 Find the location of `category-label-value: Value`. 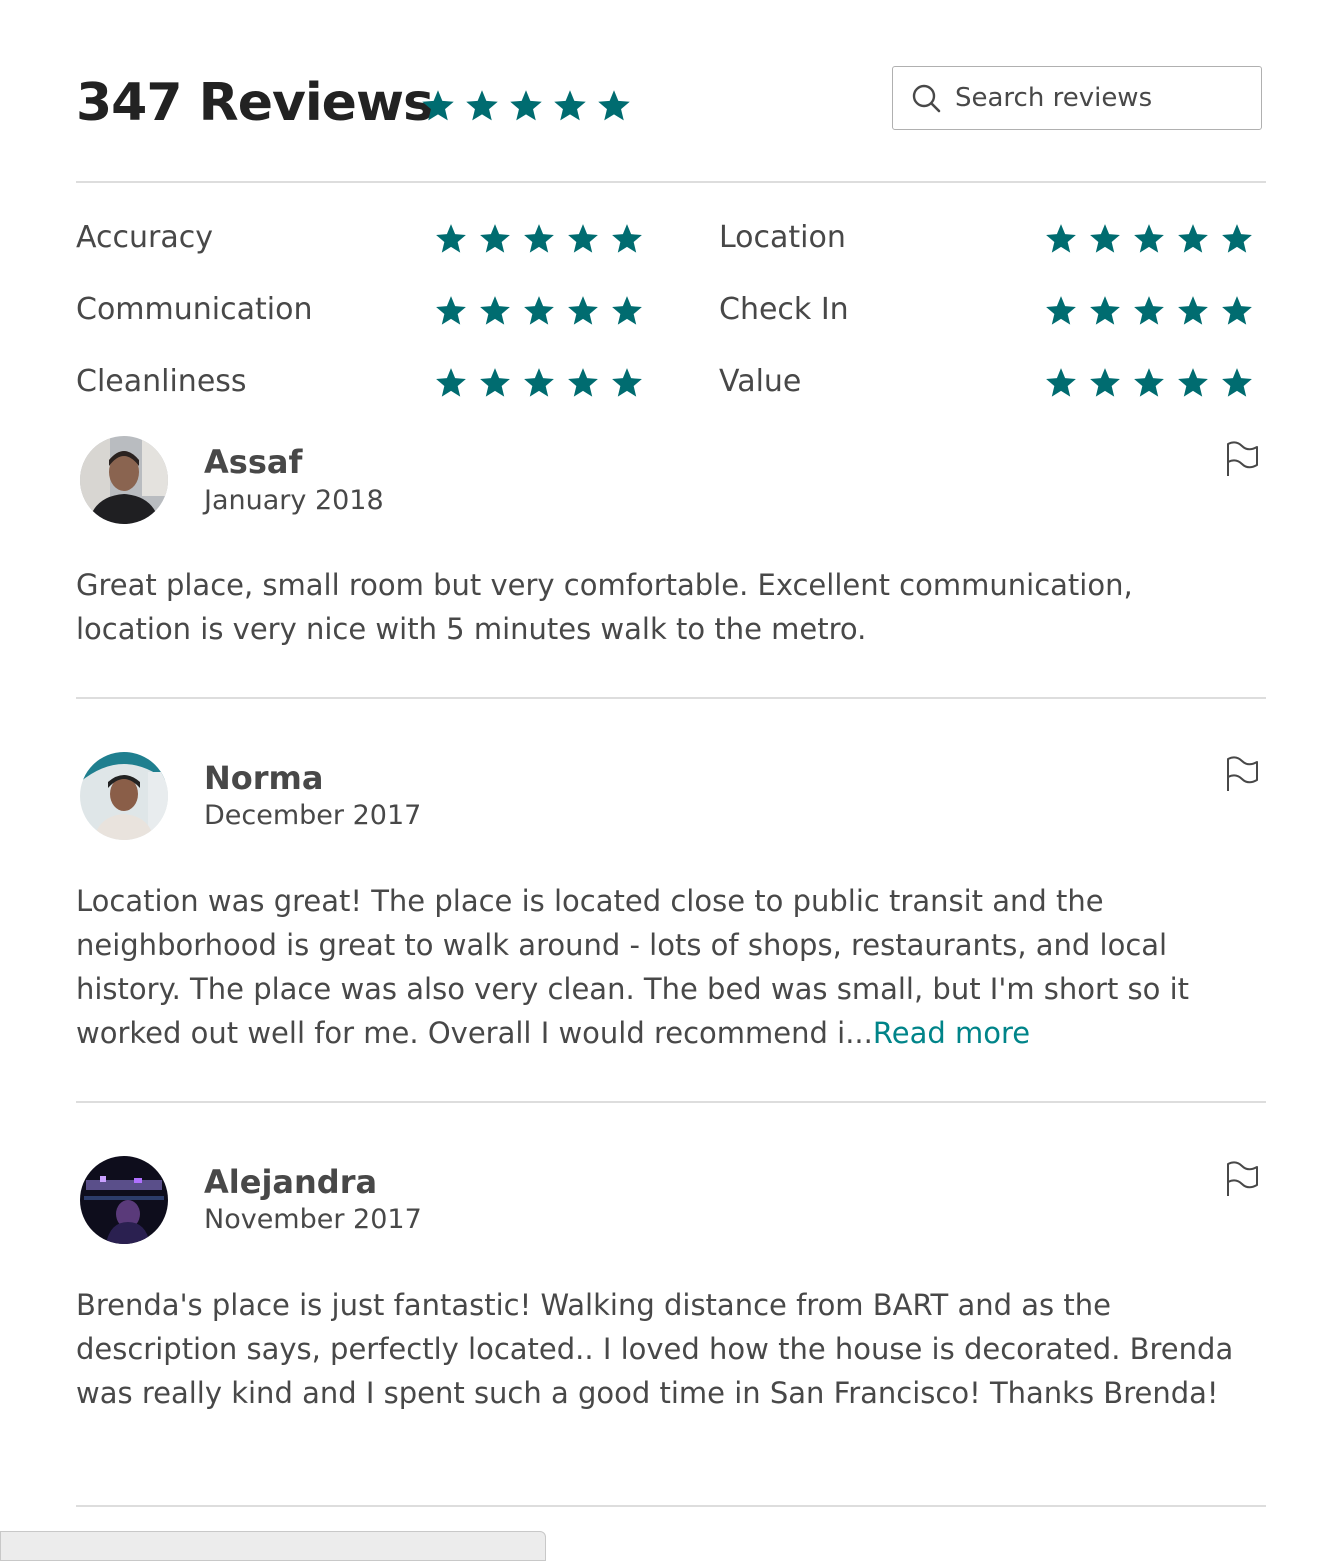

category-label-value: Value is located at coordinates (760, 381).